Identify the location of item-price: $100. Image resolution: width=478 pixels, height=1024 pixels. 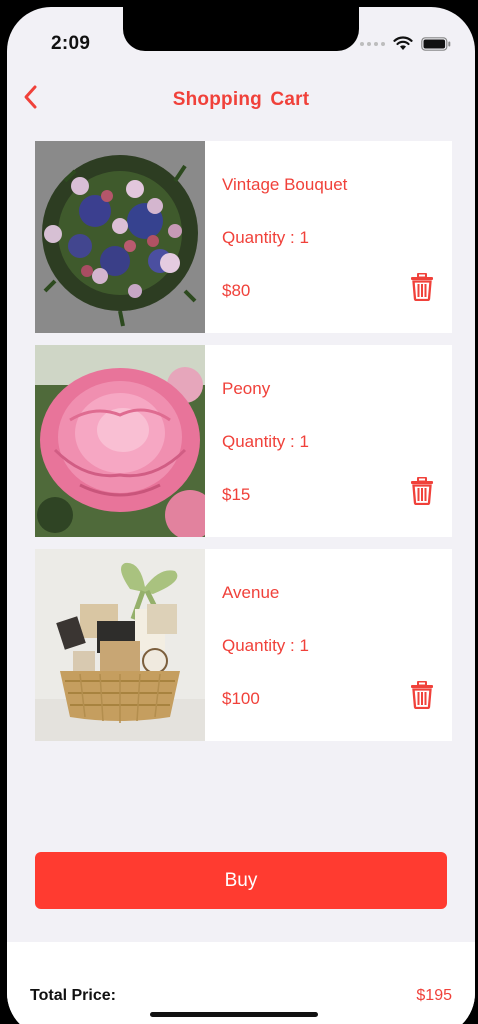
(241, 698).